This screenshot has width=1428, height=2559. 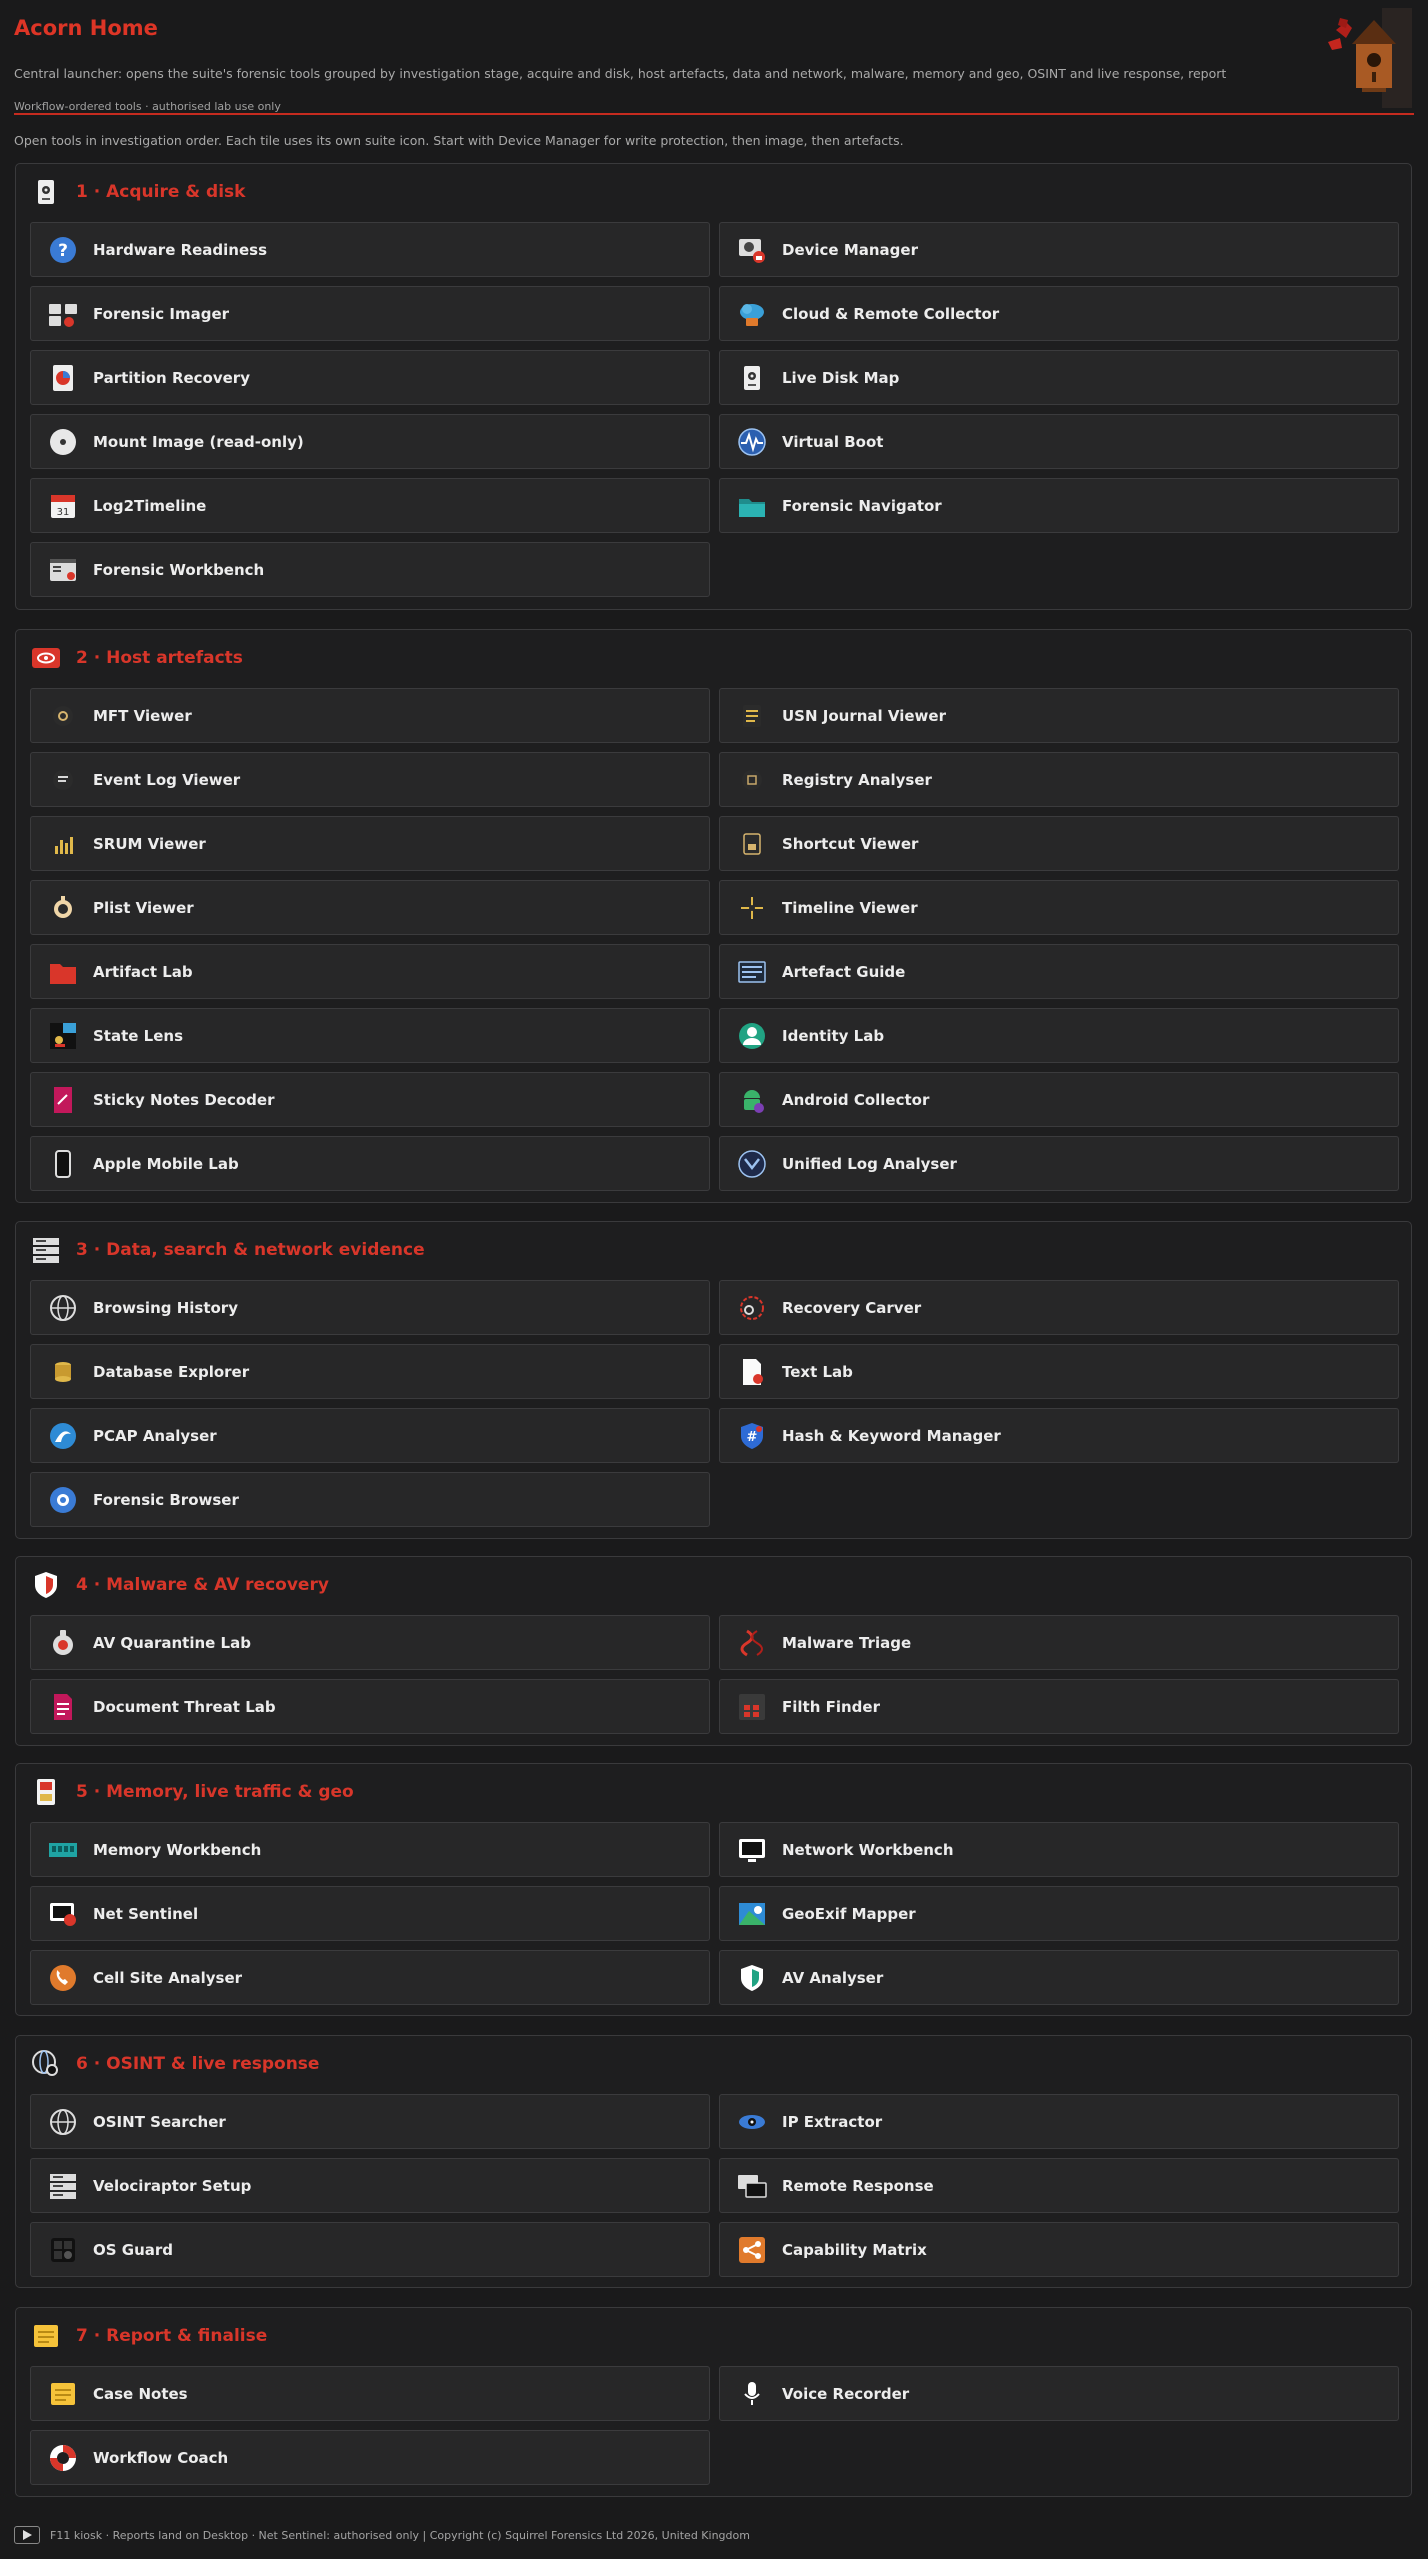 What do you see at coordinates (370, 1977) in the screenshot?
I see `tool-tile: Cell Site Analyser` at bounding box center [370, 1977].